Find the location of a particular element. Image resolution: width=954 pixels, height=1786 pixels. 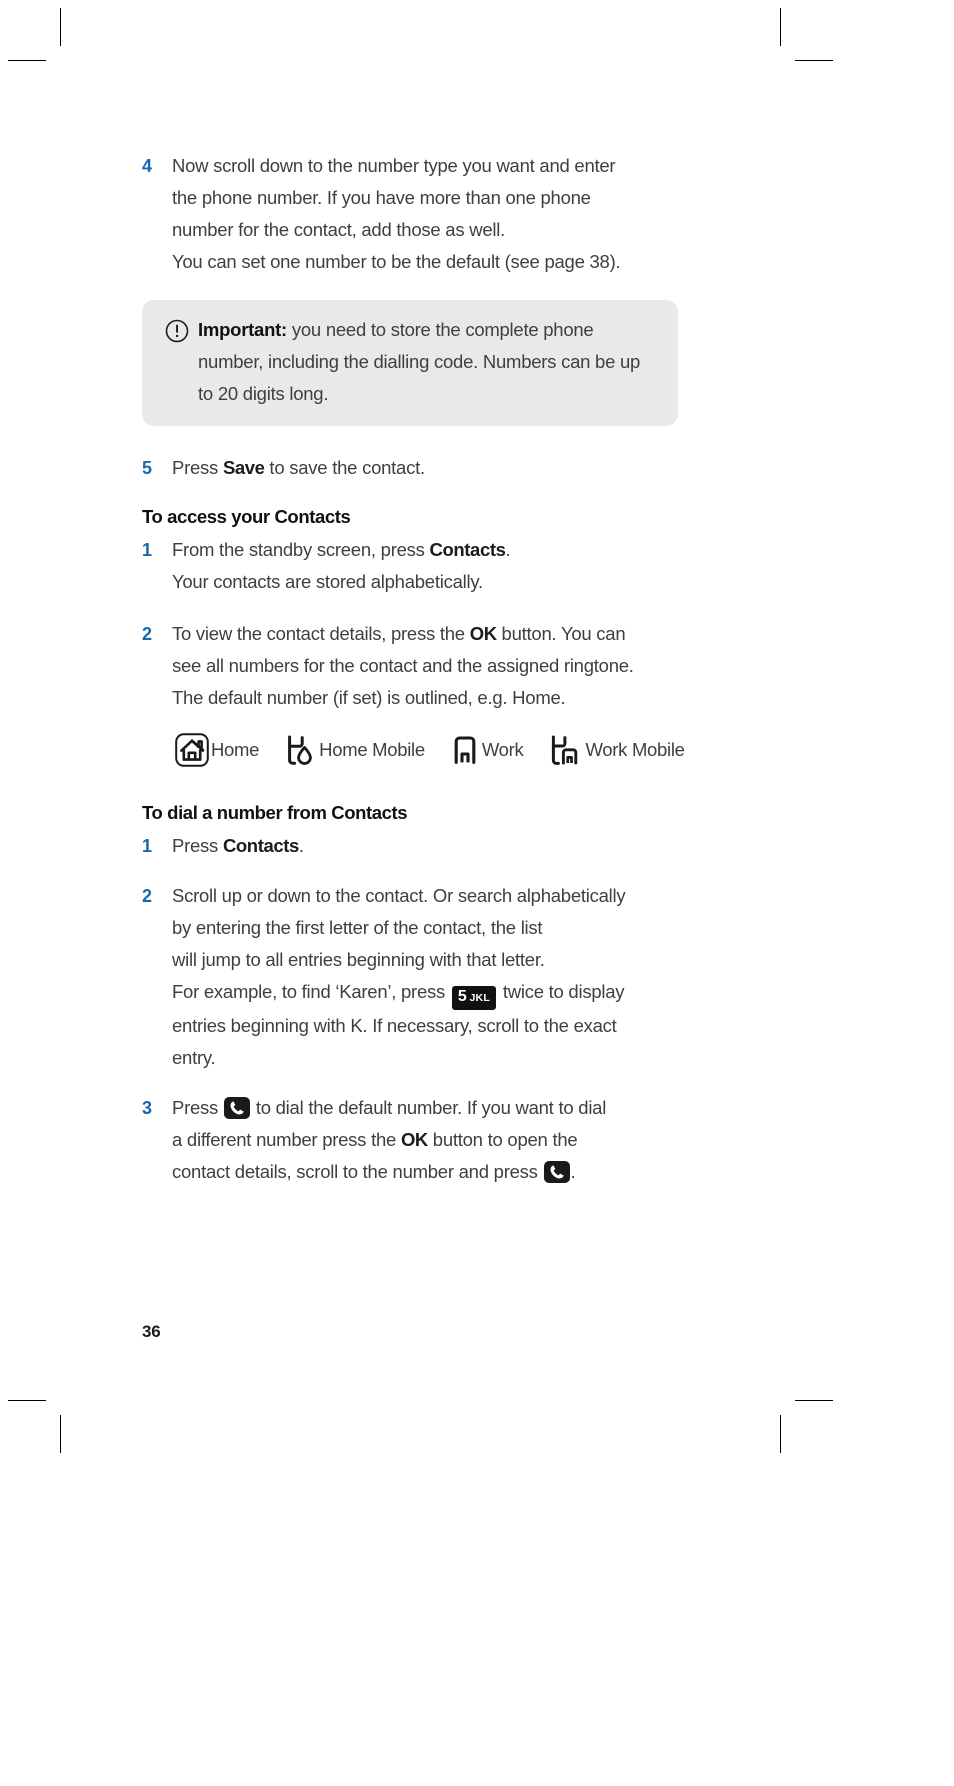

crop-mark-bottom-right-horizontal is located at coordinates (814, 1400).